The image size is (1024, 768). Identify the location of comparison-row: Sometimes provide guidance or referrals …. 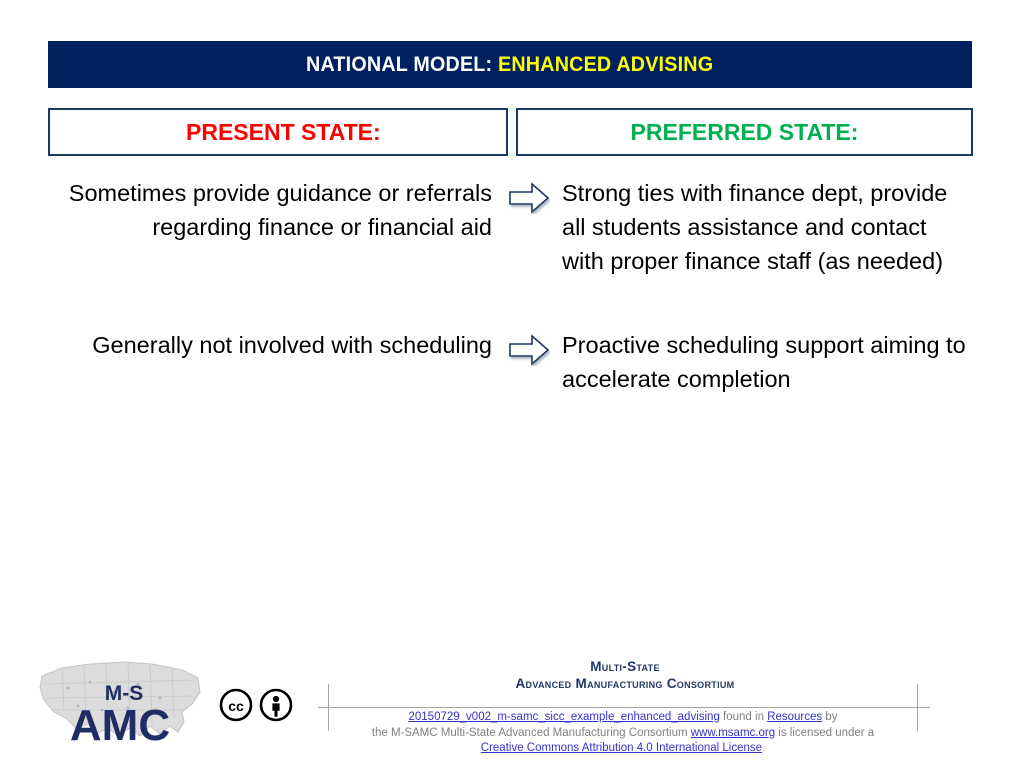
(510, 227).